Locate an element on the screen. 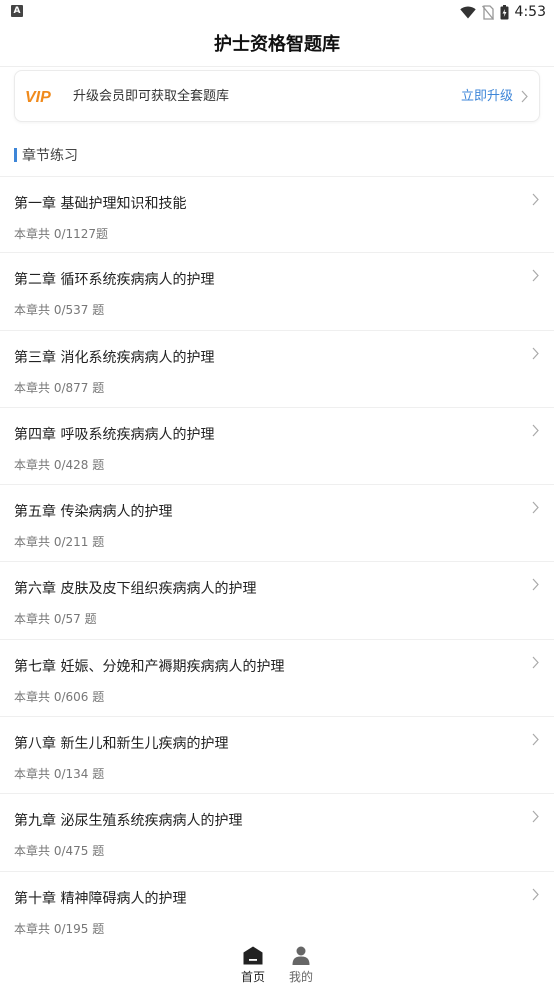 The width and height of the screenshot is (554, 988). vip-banner: VIP 升级会员即可获取全套题库 立即升级 is located at coordinates (277, 96).